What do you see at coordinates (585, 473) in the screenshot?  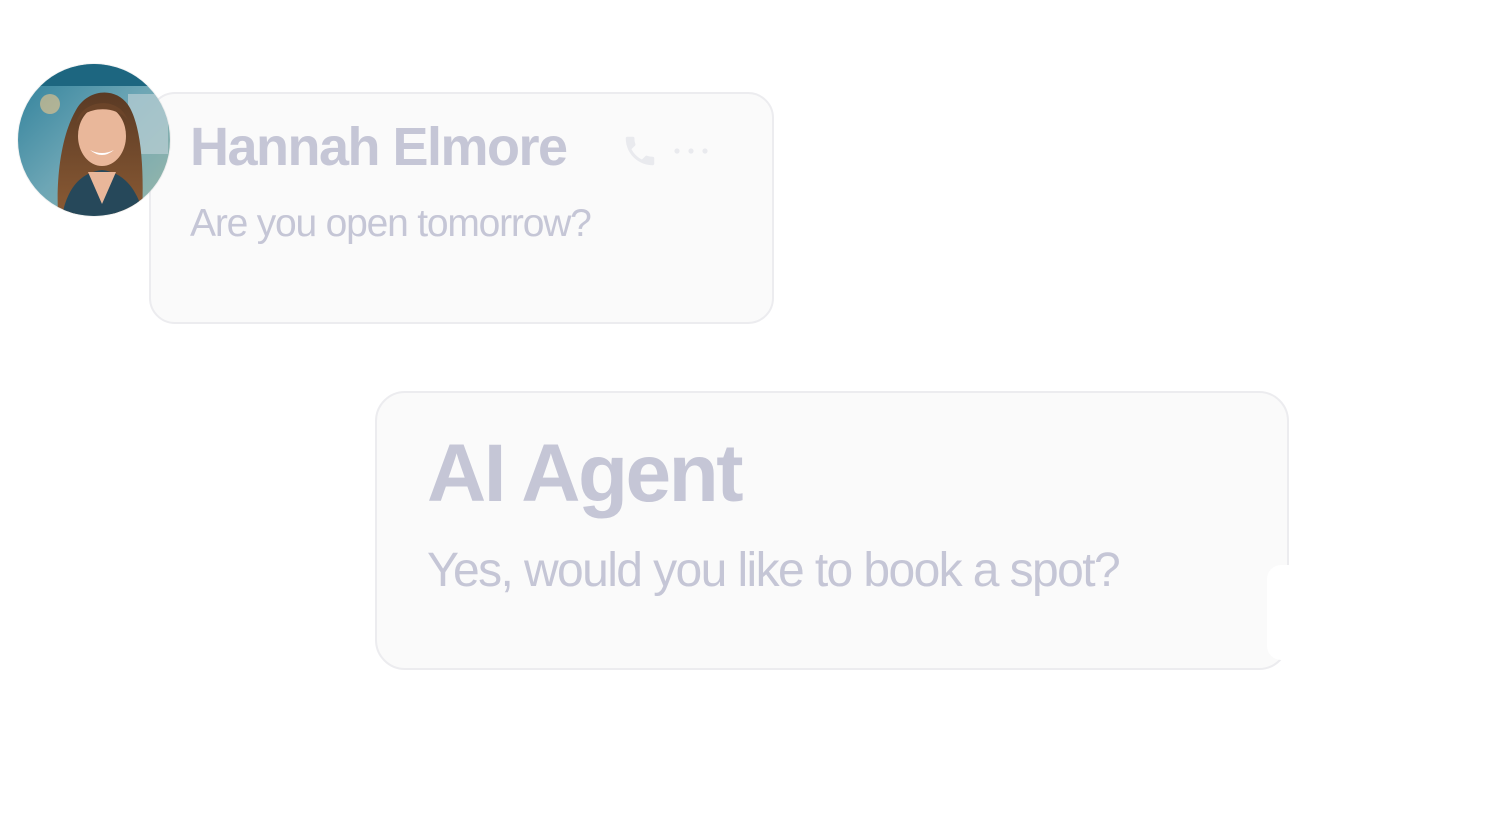 I see `agent-name: AI Agent` at bounding box center [585, 473].